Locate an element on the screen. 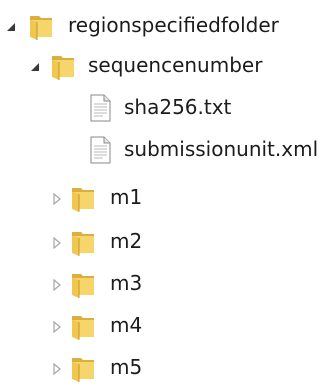 This screenshot has height=388, width=333. tree-item-label: m2 is located at coordinates (126, 241).